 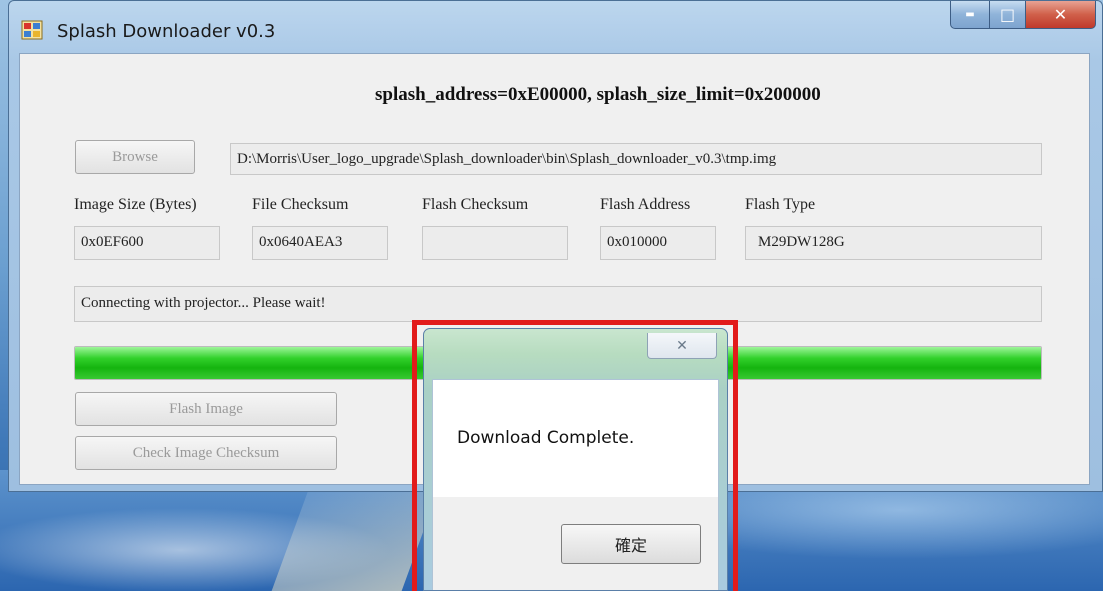 What do you see at coordinates (147, 243) in the screenshot?
I see `image-size-field: 0x0EF600` at bounding box center [147, 243].